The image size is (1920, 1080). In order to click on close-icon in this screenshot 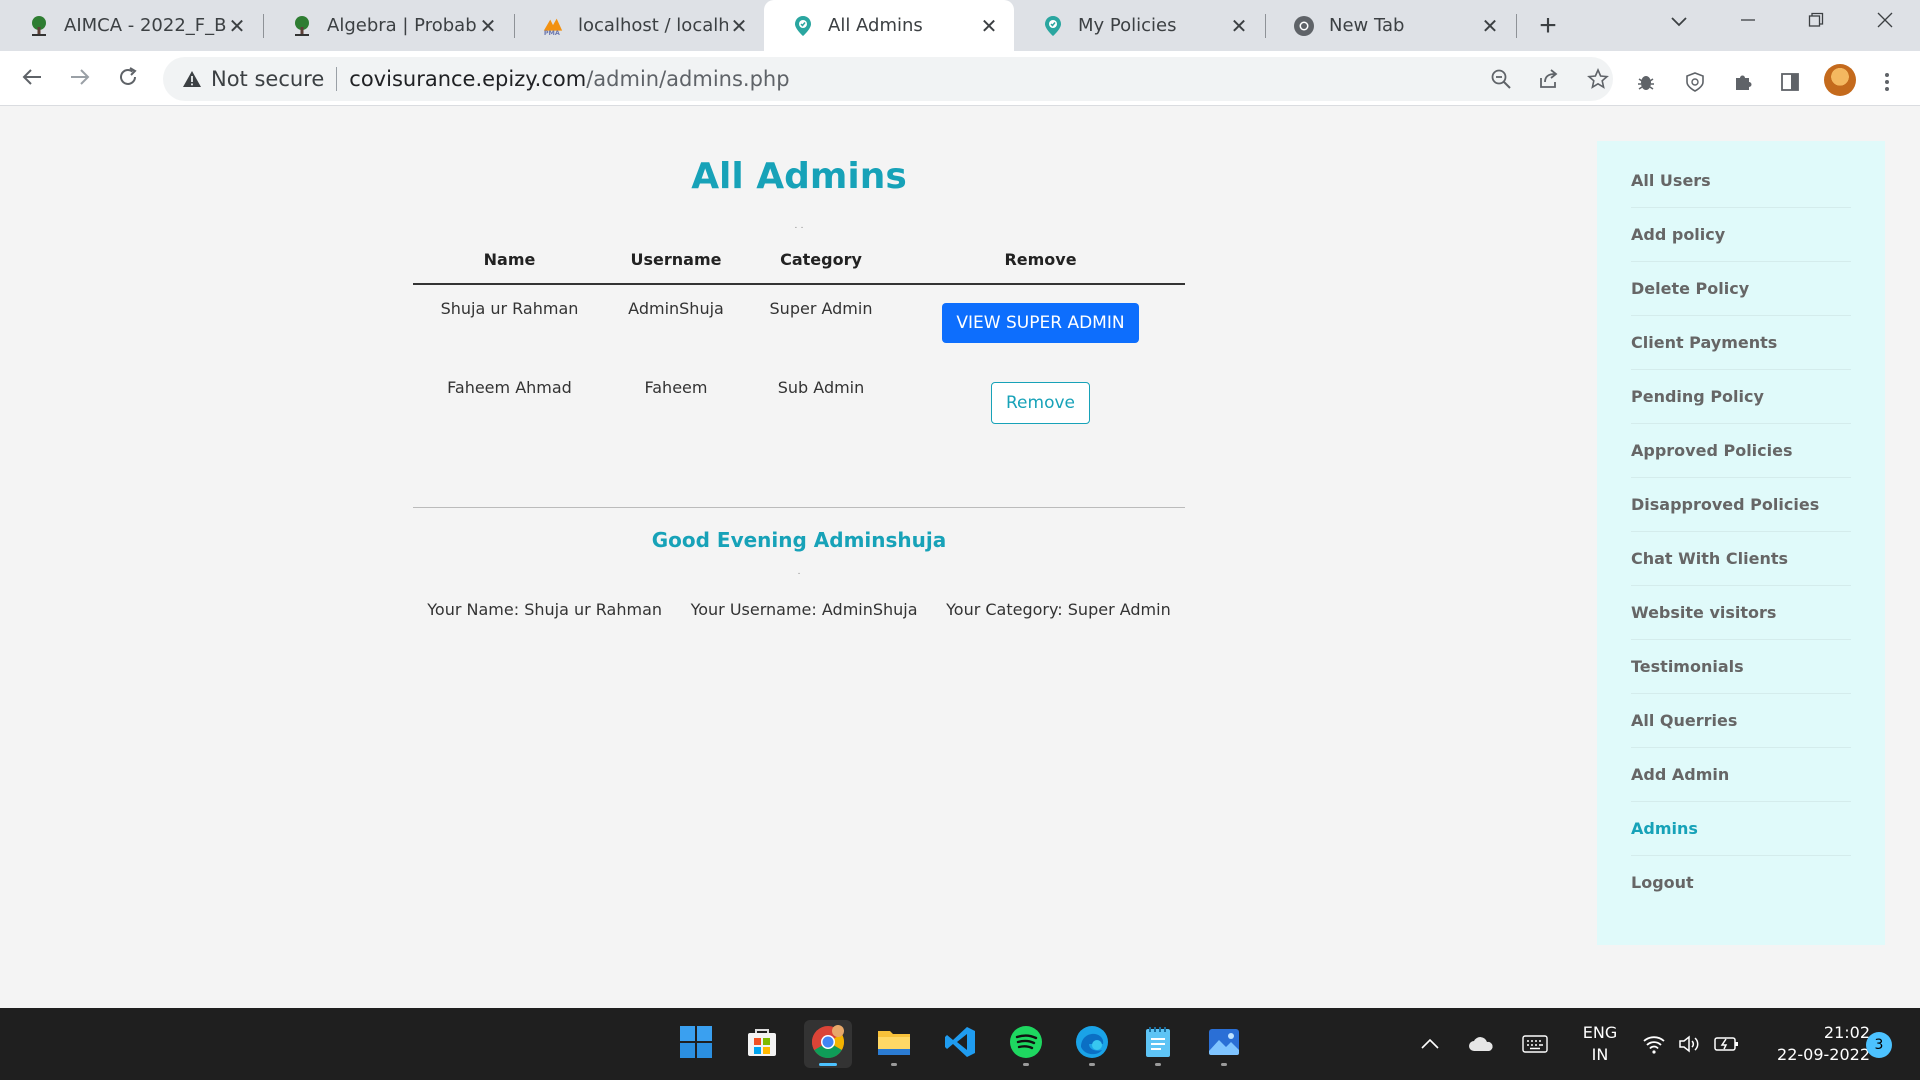, I will do `click(1885, 22)`.